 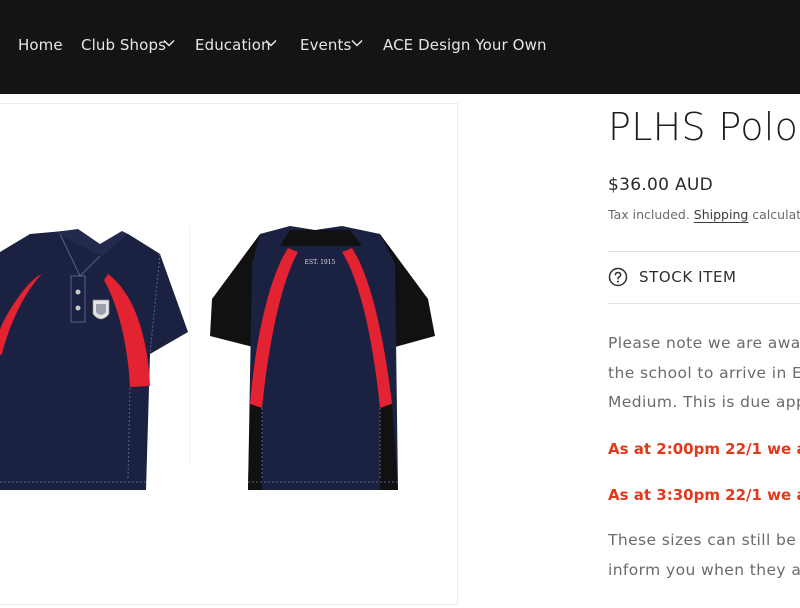 I want to click on shipping-link: Shipping, so click(x=721, y=214).